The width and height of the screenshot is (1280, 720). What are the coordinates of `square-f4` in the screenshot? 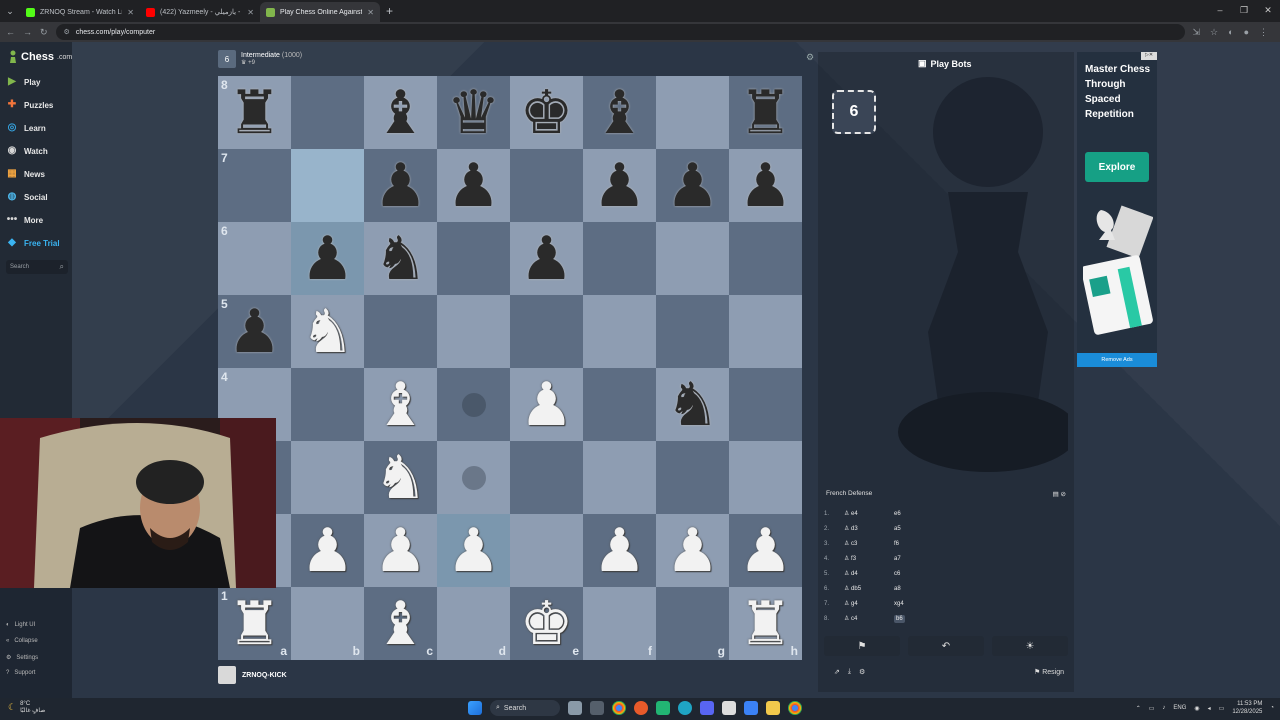 It's located at (619, 404).